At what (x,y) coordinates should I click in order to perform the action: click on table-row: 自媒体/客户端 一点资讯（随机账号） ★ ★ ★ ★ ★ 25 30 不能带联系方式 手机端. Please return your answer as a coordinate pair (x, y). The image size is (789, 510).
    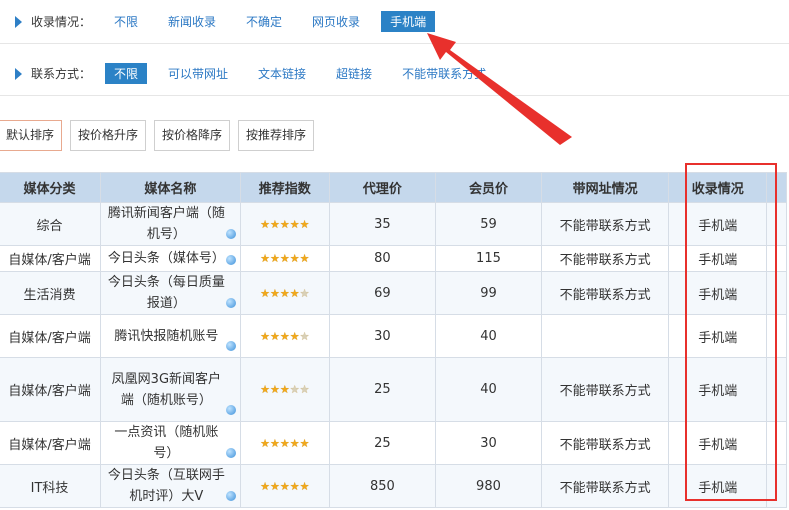
    Looking at the image, I should click on (393, 443).